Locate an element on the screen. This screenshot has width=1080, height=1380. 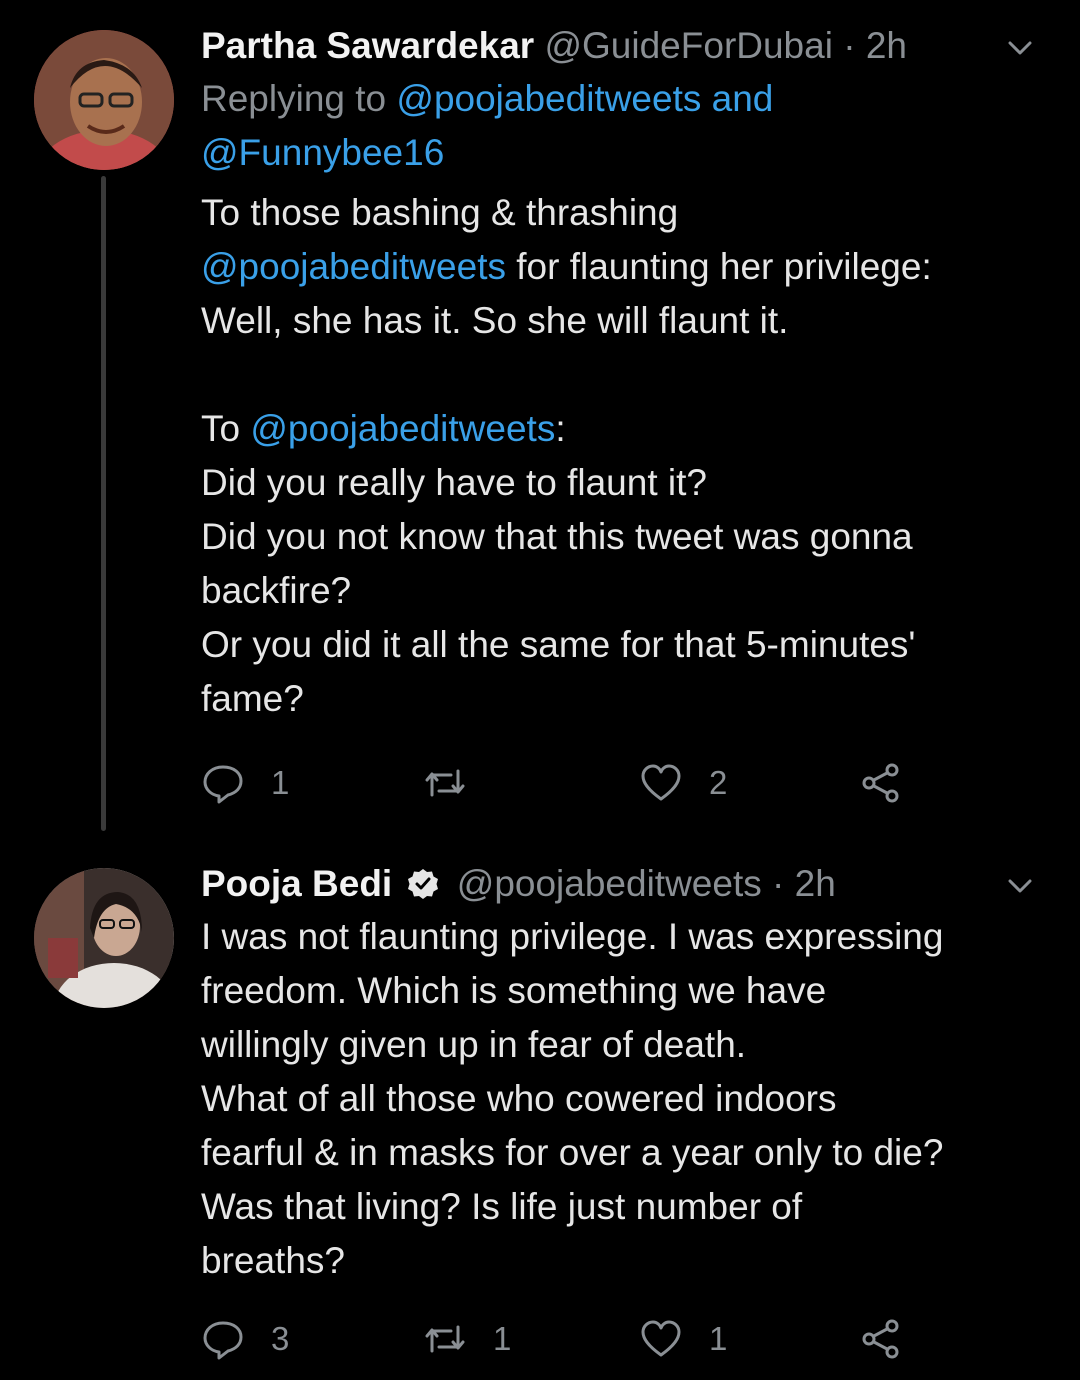
replying-and: and is located at coordinates (743, 98).